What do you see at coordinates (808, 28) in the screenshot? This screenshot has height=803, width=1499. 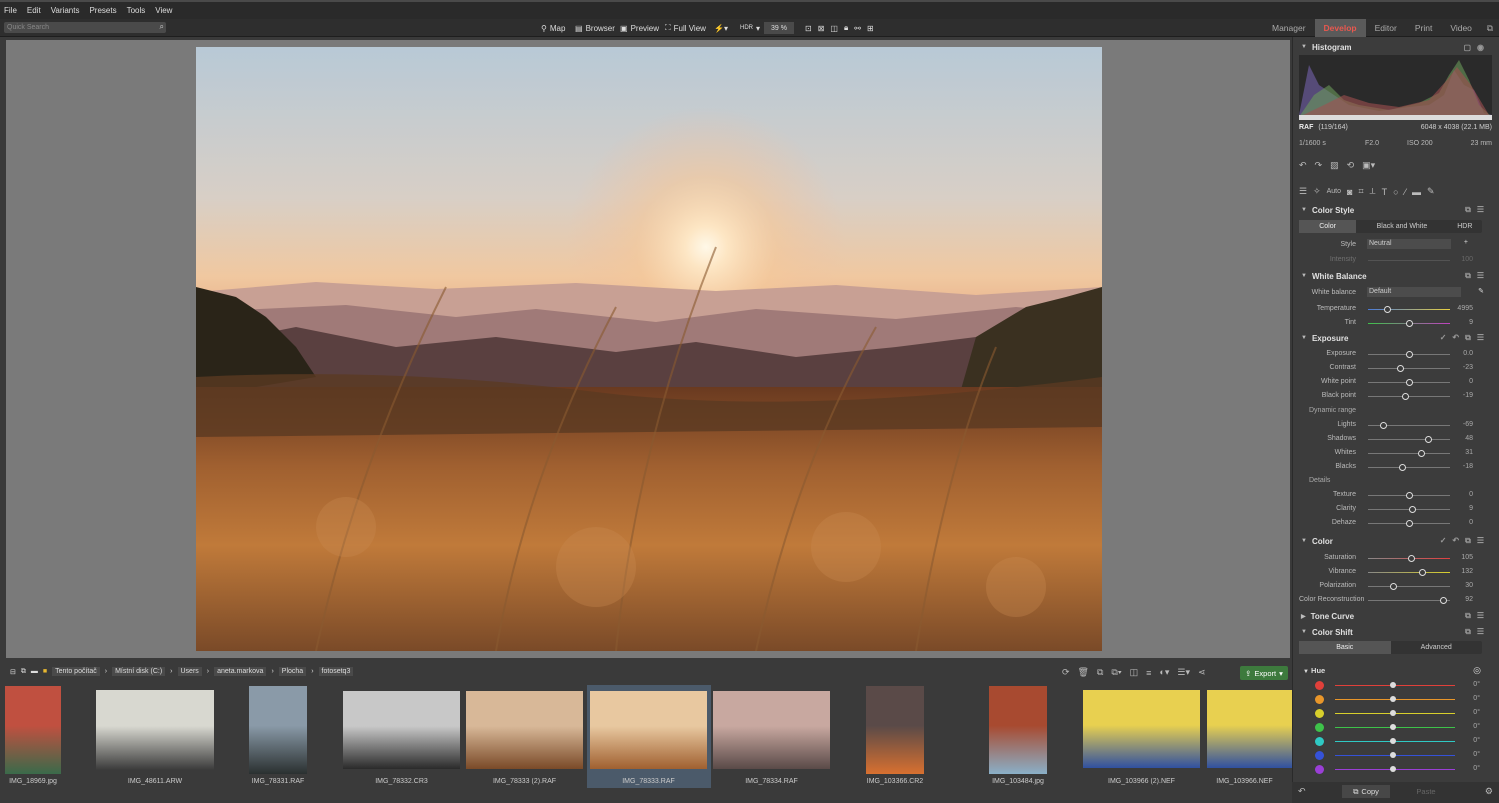 I see `fit-icon: ⊡` at bounding box center [808, 28].